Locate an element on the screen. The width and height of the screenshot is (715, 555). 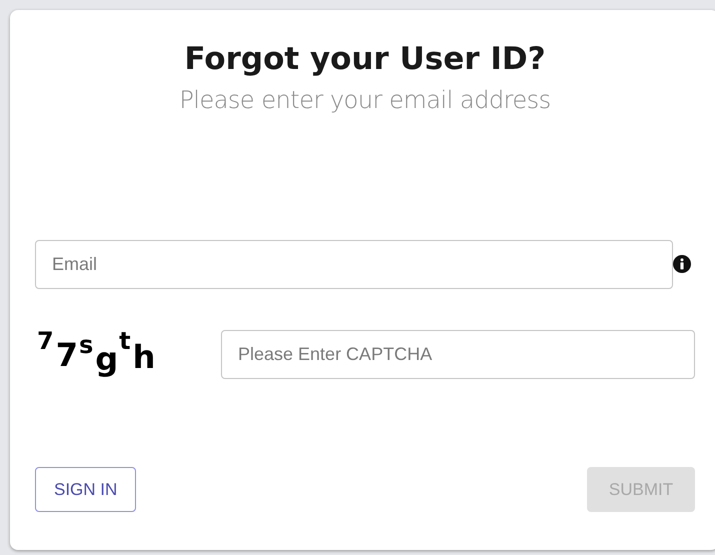
page-title: Forgot your User ID? is located at coordinates (365, 59).